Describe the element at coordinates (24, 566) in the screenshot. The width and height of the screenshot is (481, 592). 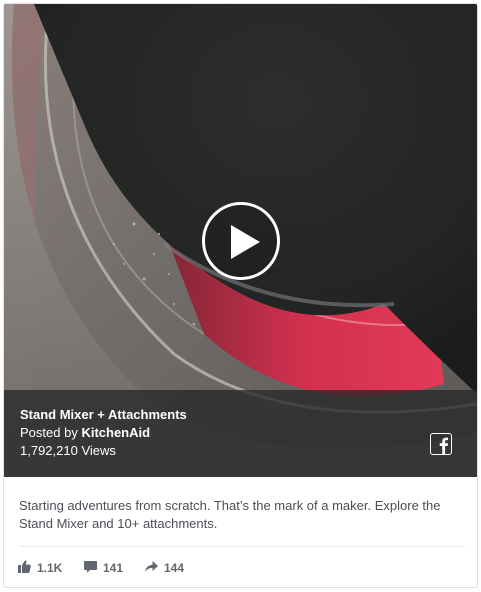
I see `thumbs-up-icon` at that location.